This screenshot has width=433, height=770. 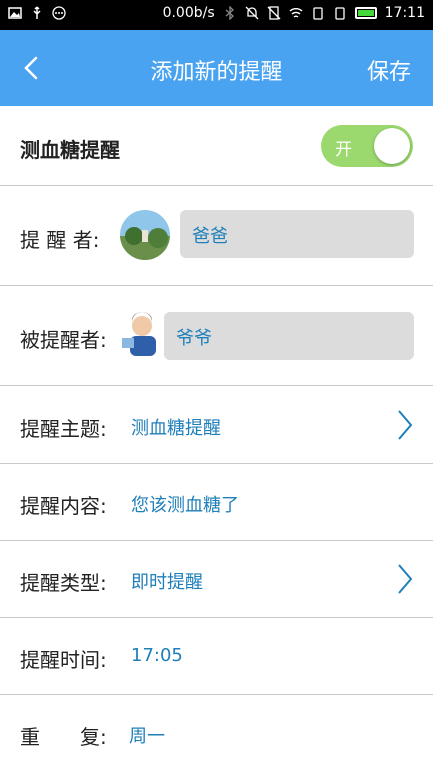 I want to click on time-value: 17:05, so click(x=157, y=655).